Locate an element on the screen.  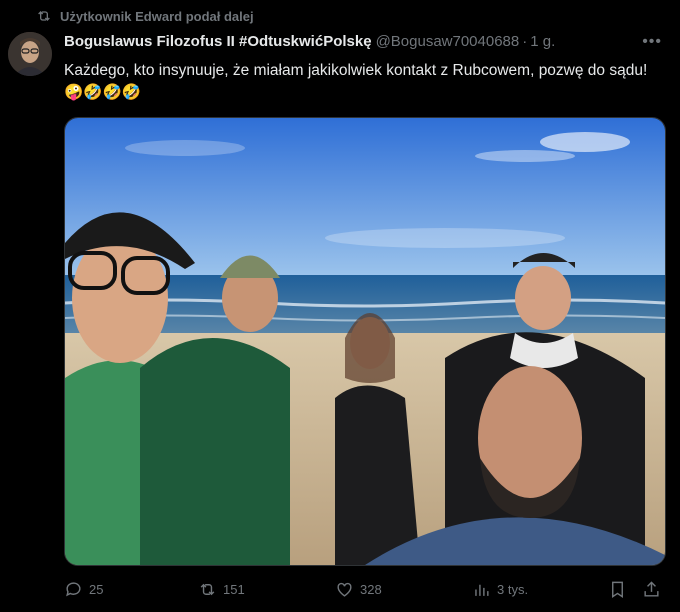
views-button: 3 tys. is located at coordinates (500, 589).